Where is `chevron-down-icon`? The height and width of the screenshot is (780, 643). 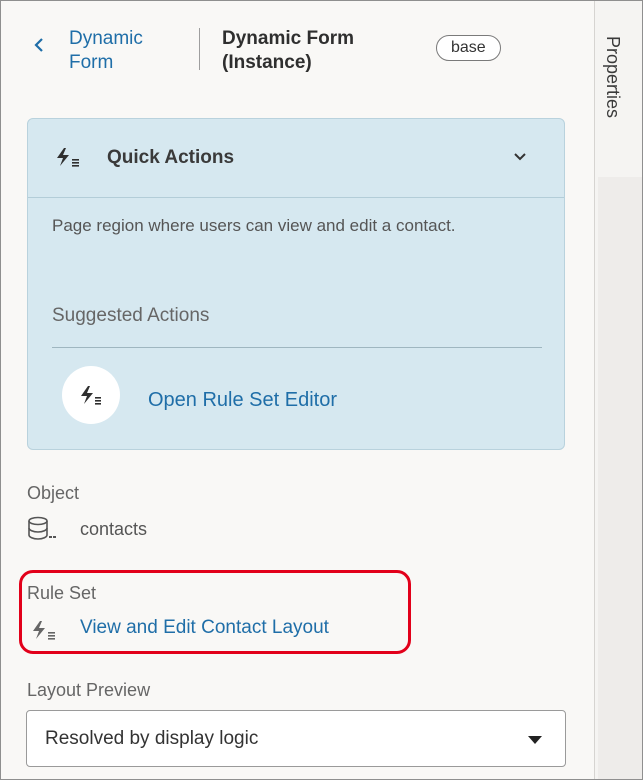 chevron-down-icon is located at coordinates (520, 157).